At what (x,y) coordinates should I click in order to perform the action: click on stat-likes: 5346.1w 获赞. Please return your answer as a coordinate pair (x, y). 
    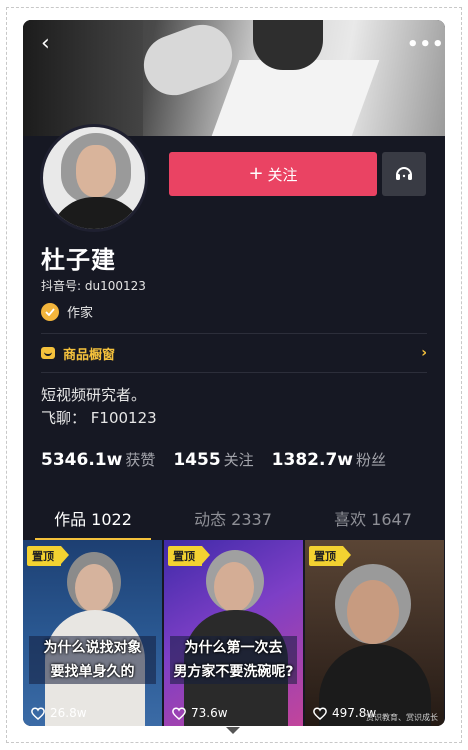
    Looking at the image, I should click on (98, 459).